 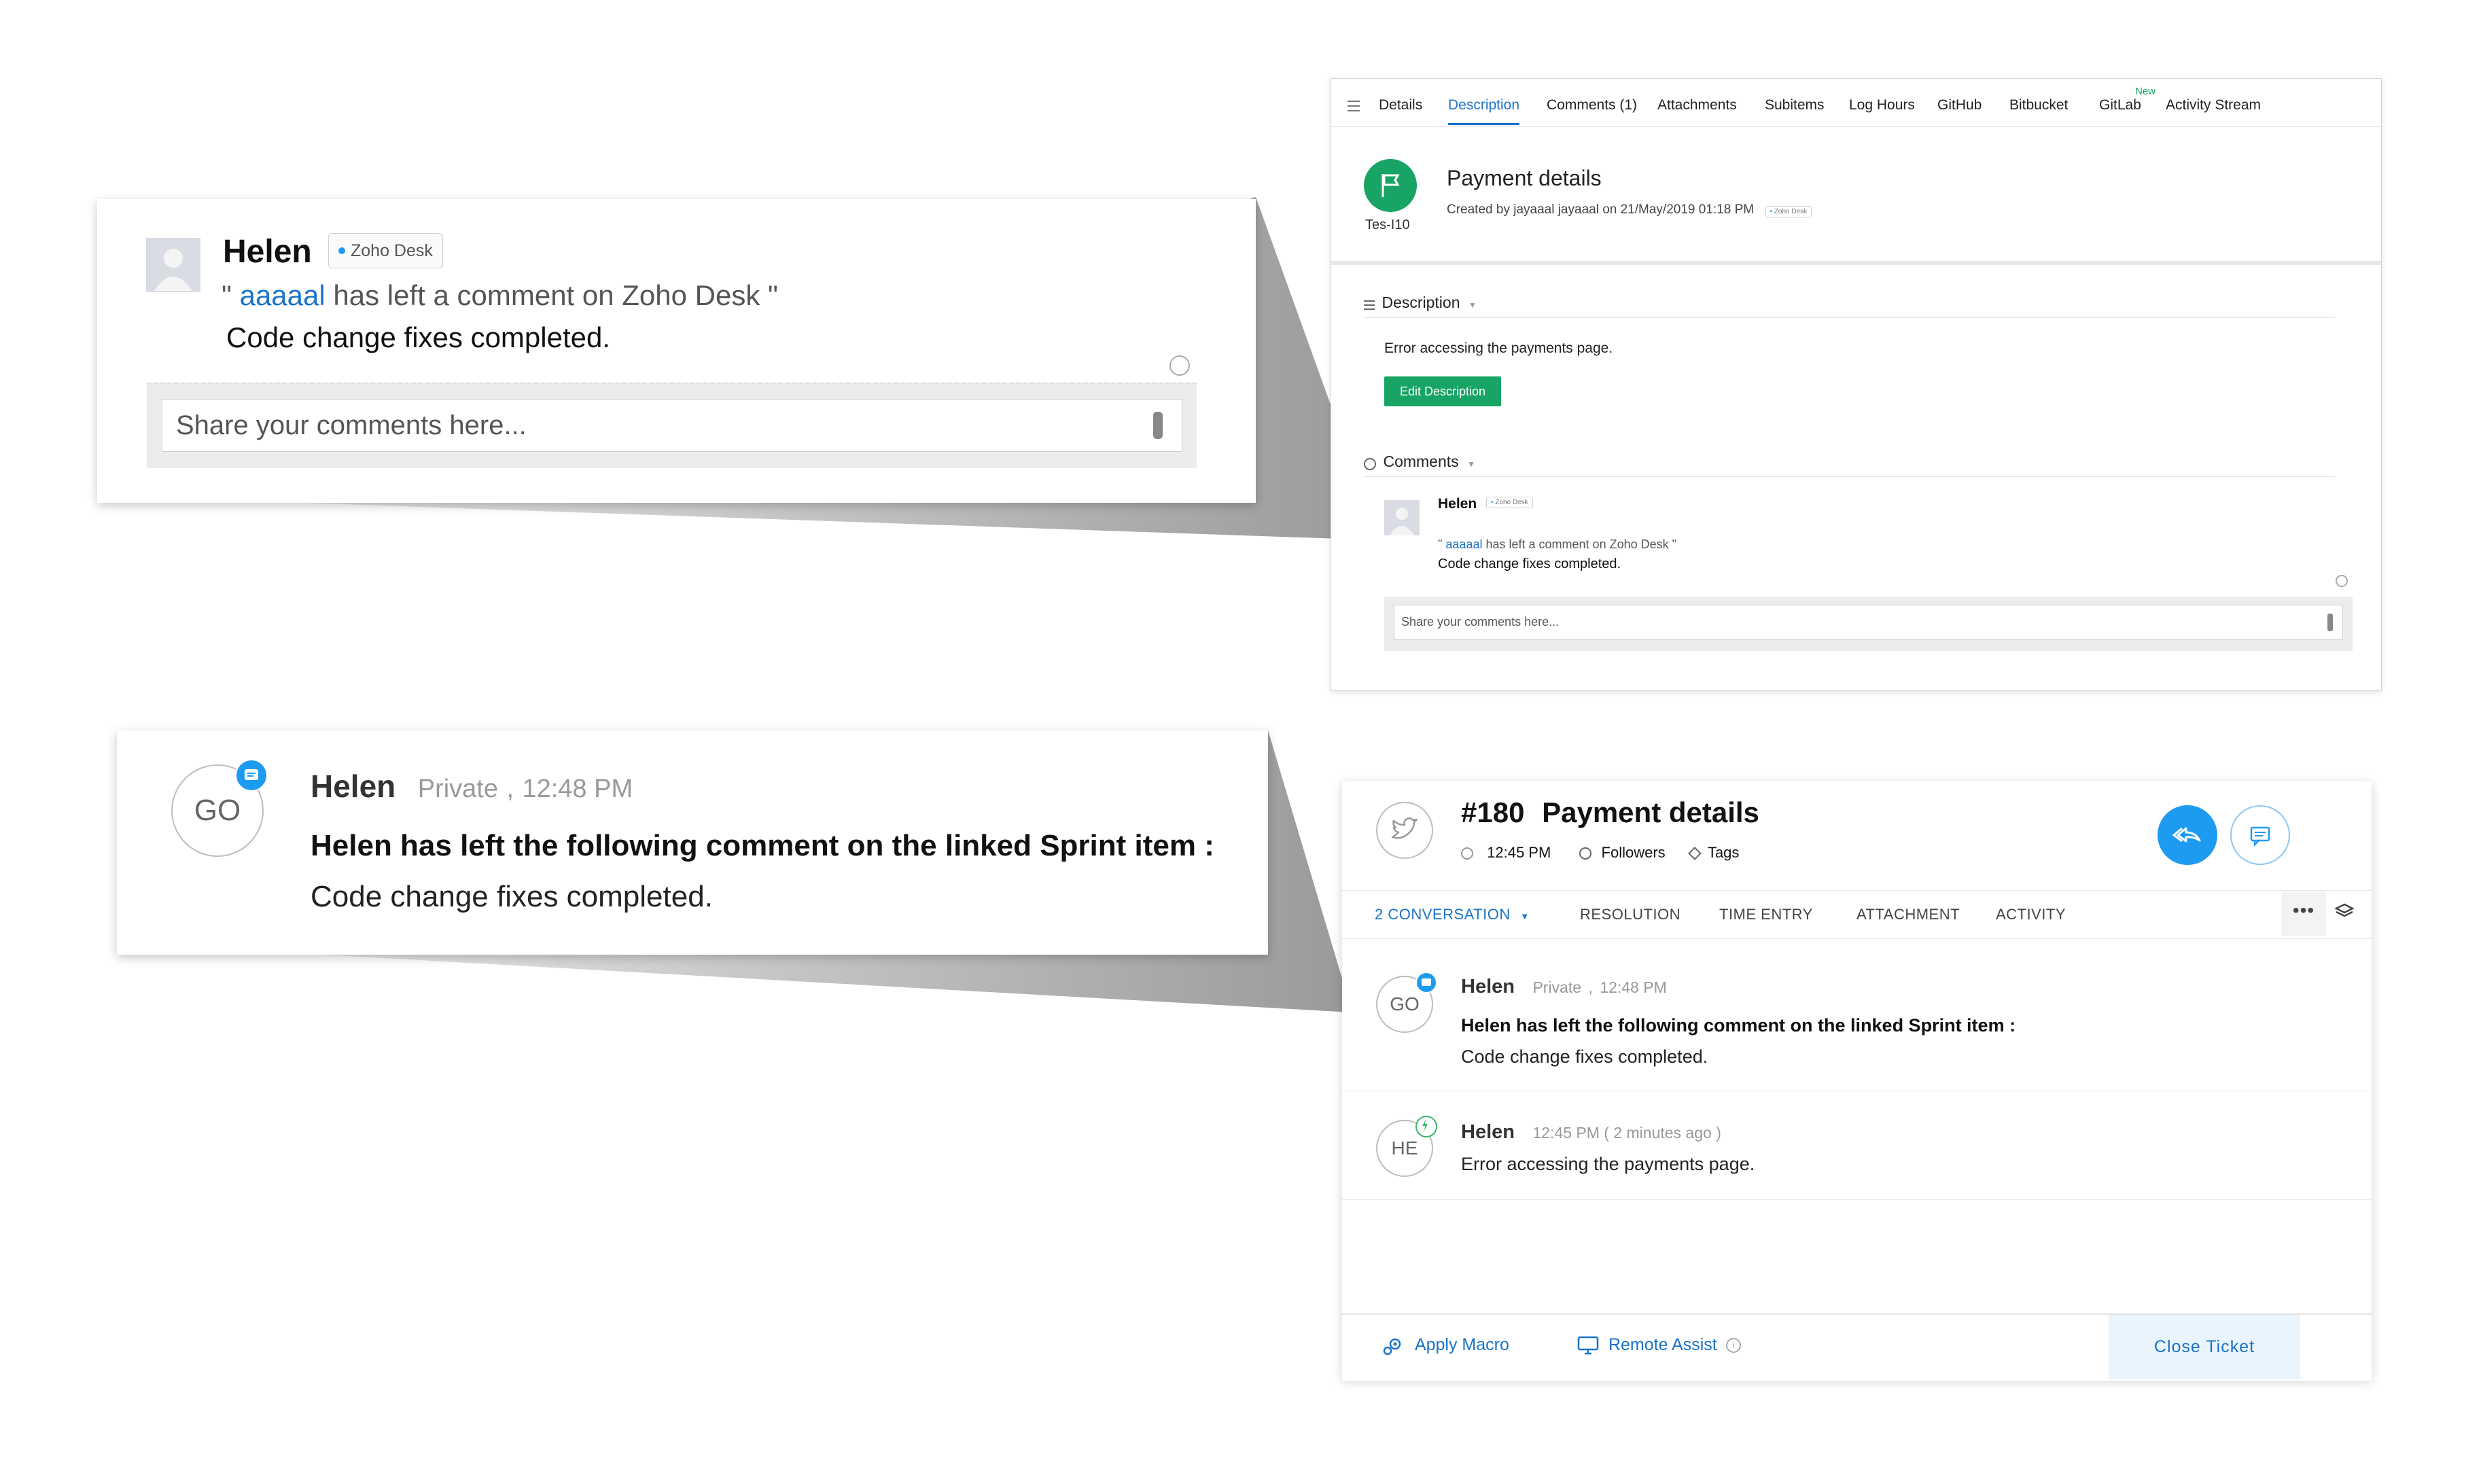 I want to click on reply-button, so click(x=2187, y=835).